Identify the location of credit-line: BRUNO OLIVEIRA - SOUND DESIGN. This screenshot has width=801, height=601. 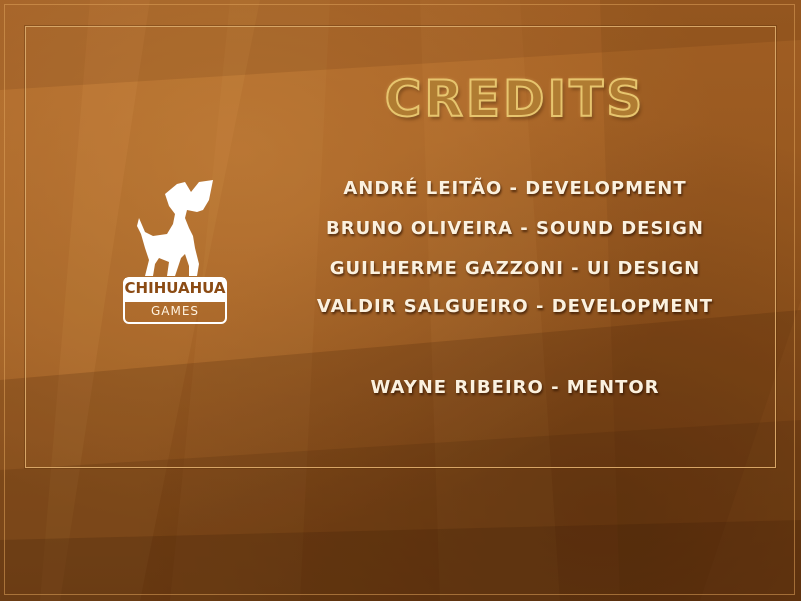
(515, 228).